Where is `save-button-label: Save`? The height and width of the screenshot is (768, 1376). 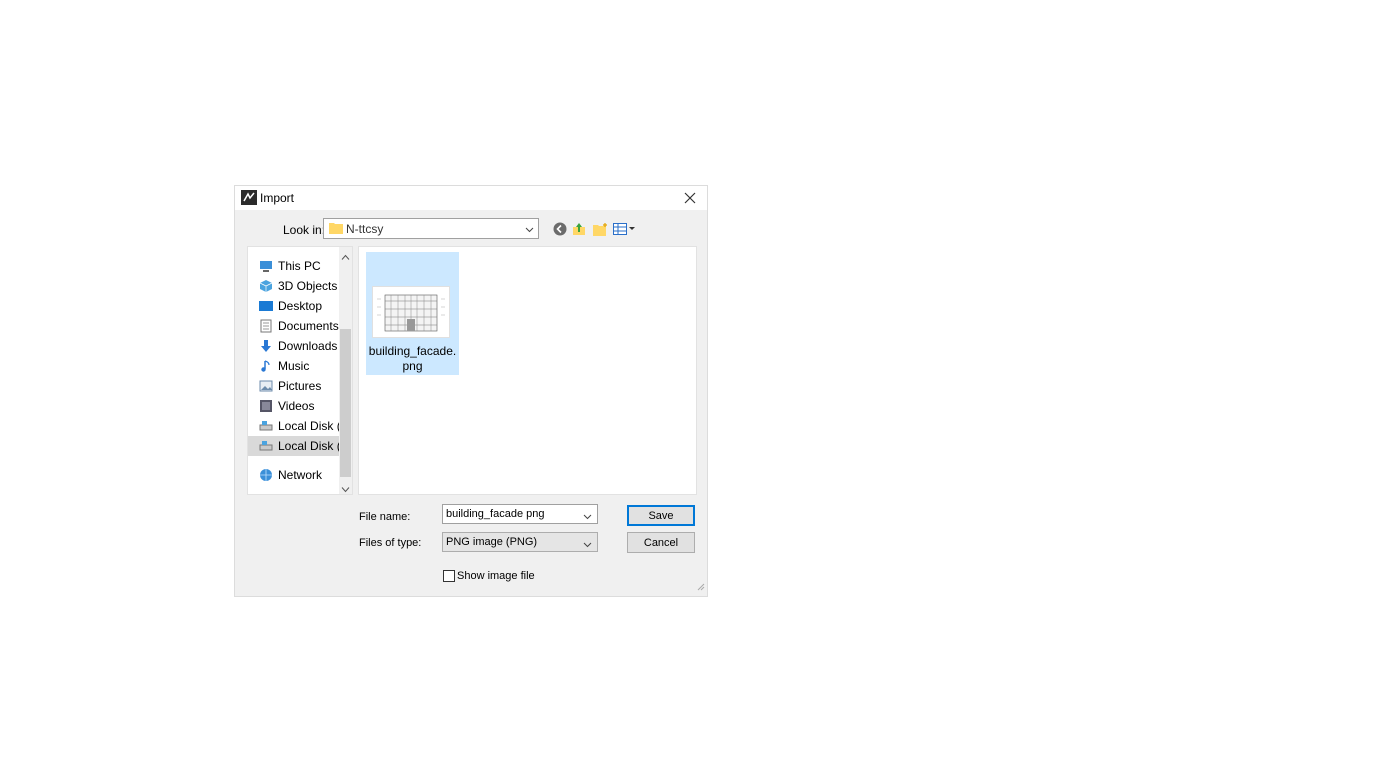 save-button-label: Save is located at coordinates (661, 515).